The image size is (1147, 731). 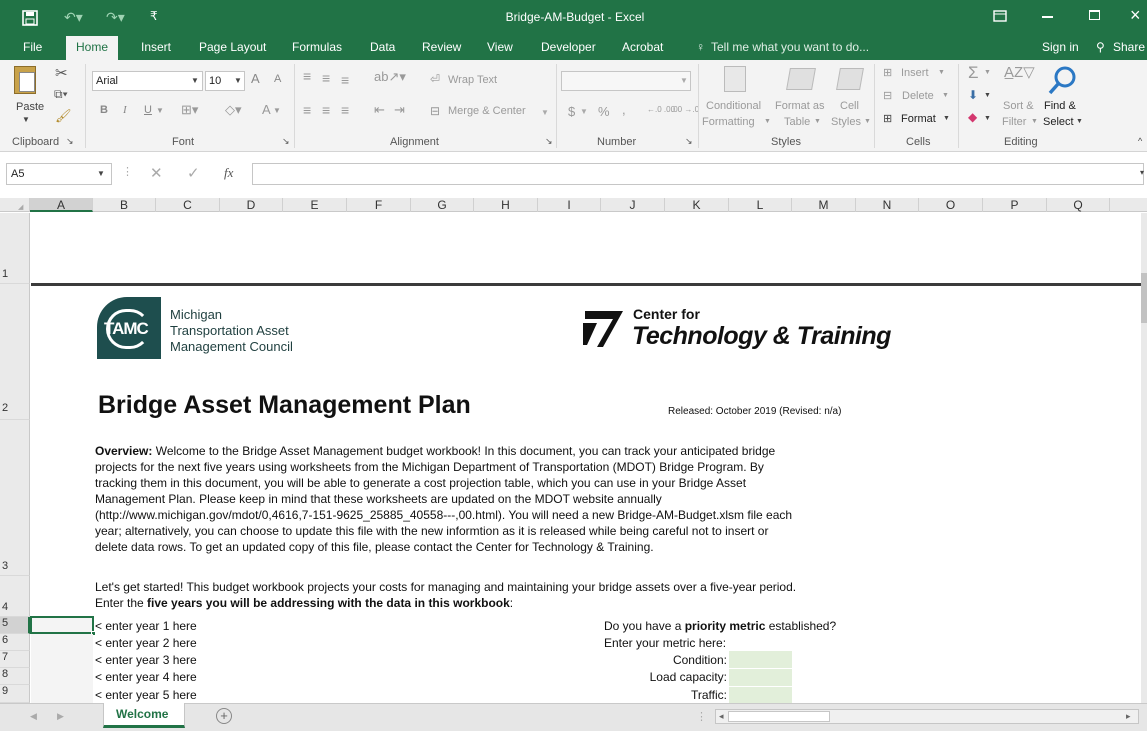 What do you see at coordinates (148, 110) in the screenshot?
I see `underline-button: U` at bounding box center [148, 110].